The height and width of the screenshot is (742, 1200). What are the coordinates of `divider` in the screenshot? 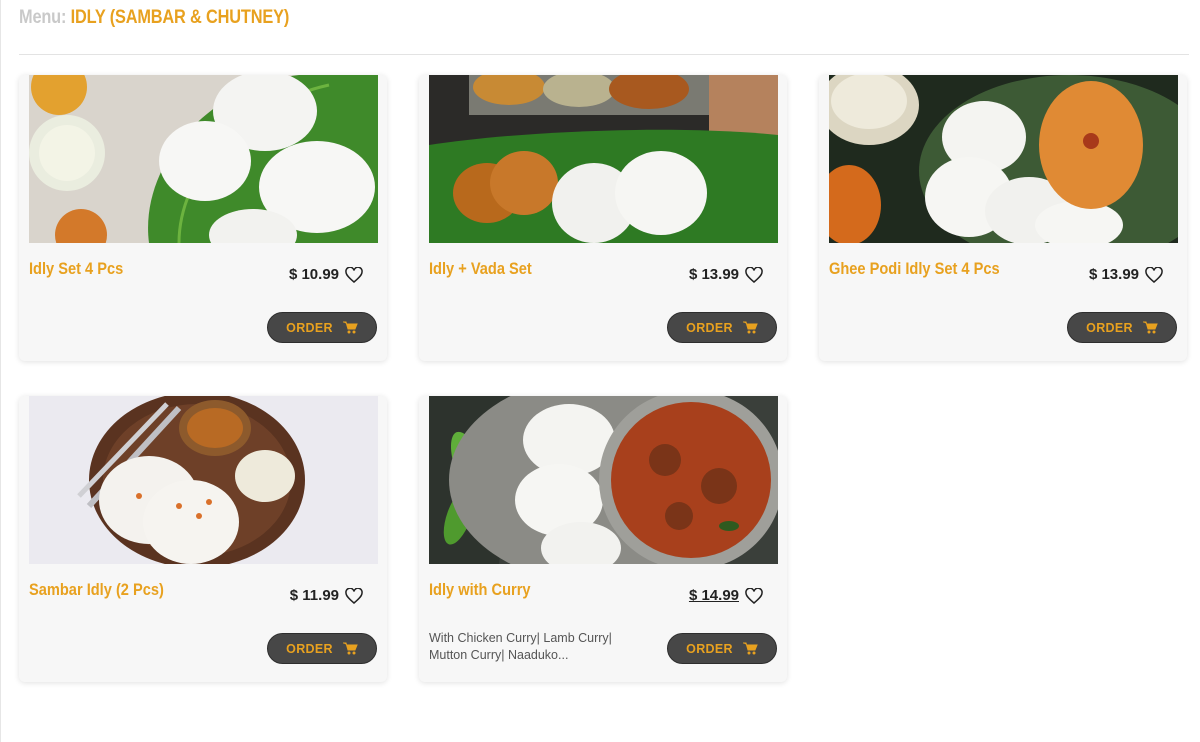 It's located at (604, 54).